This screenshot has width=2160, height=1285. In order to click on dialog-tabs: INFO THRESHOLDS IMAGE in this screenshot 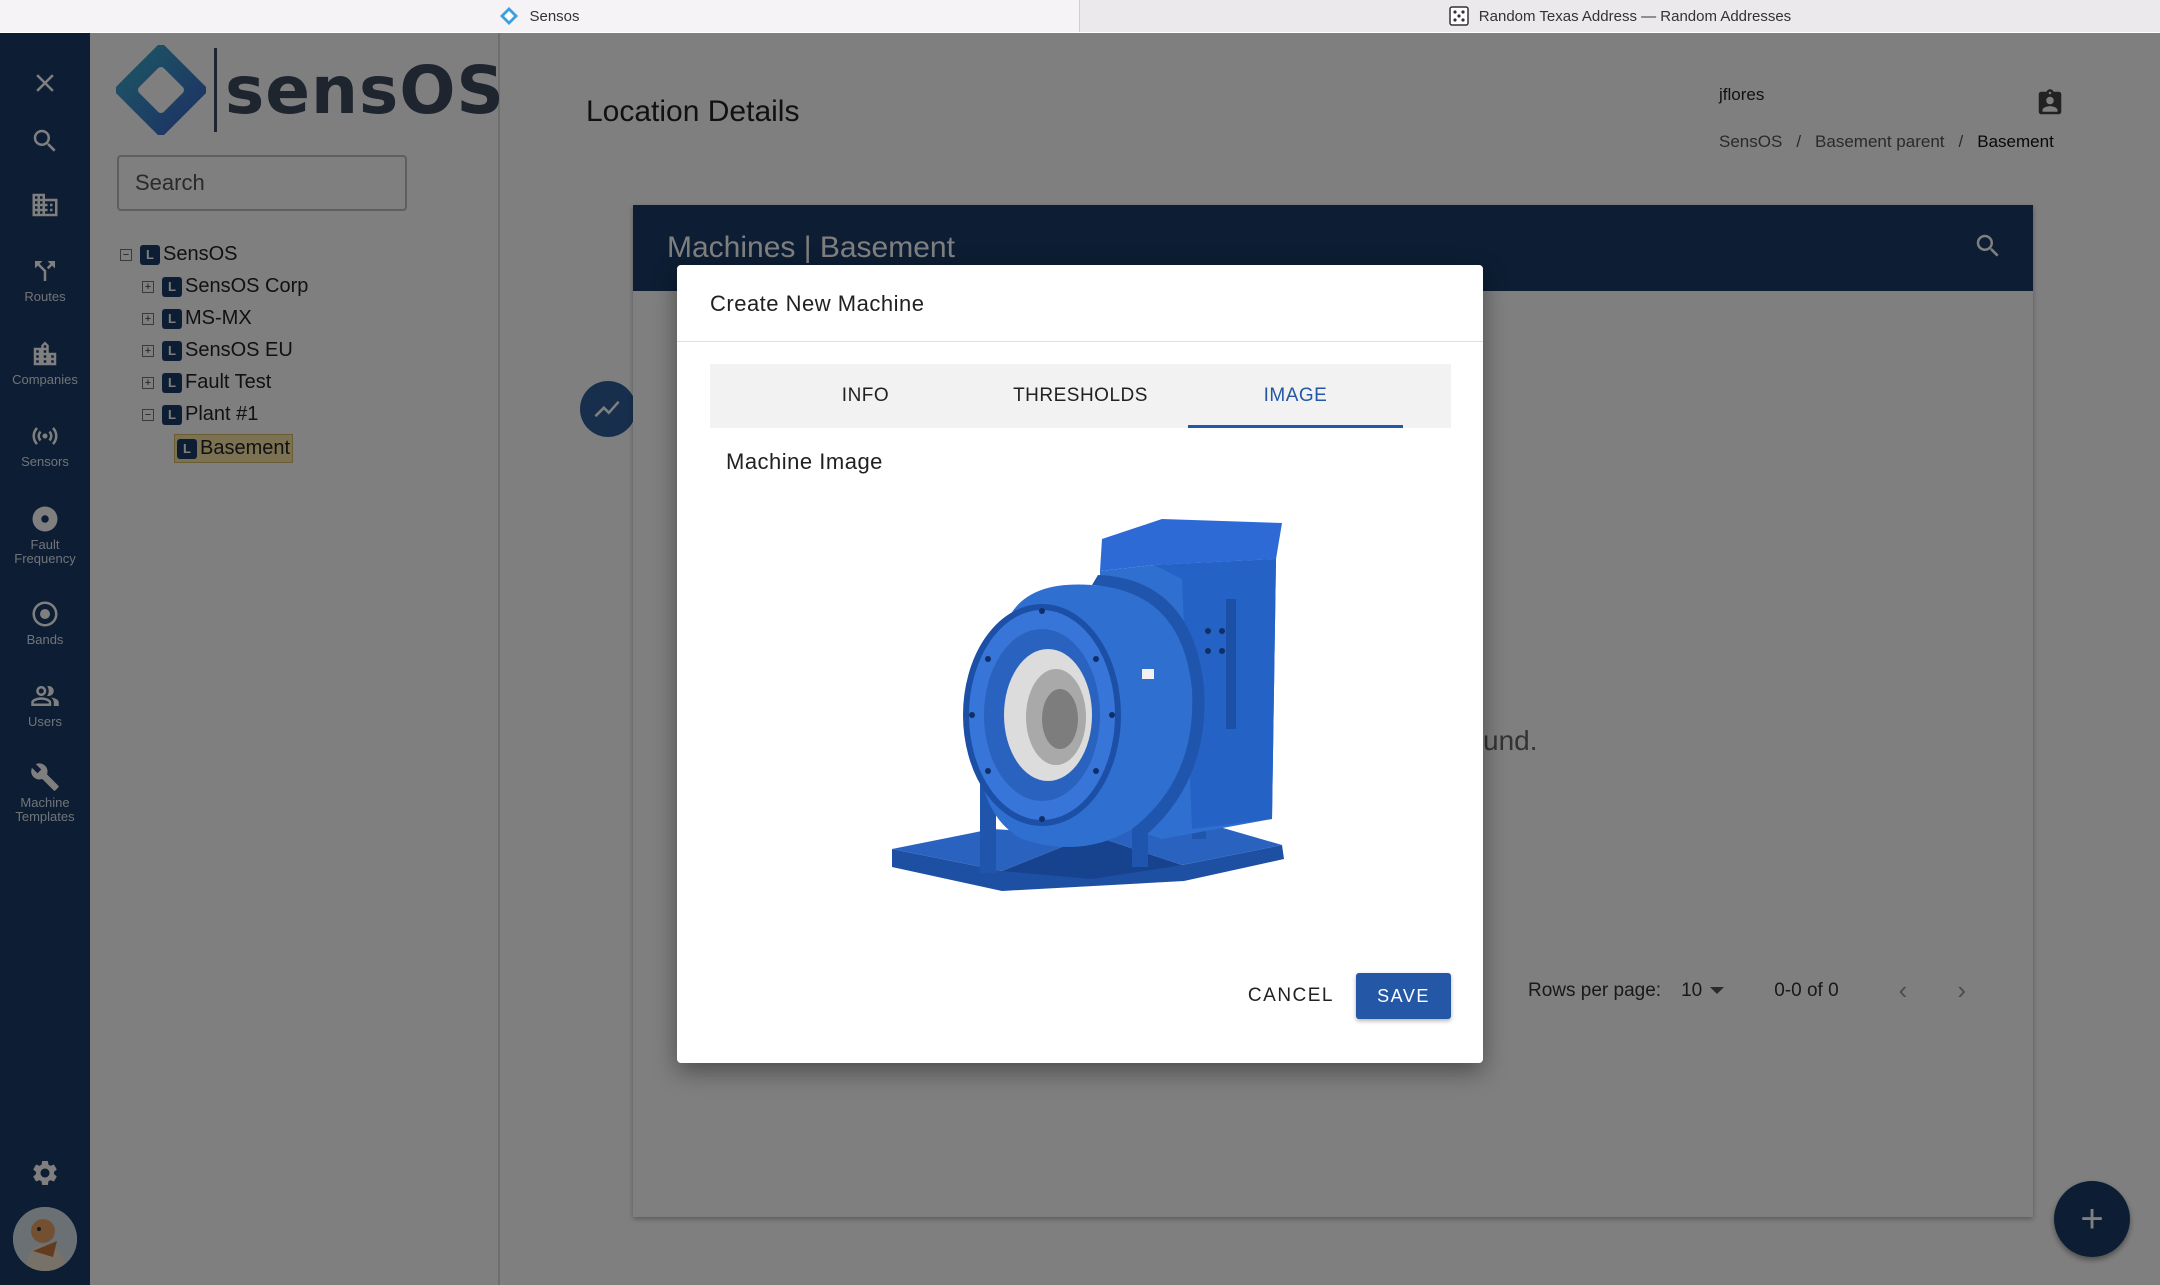, I will do `click(1080, 396)`.